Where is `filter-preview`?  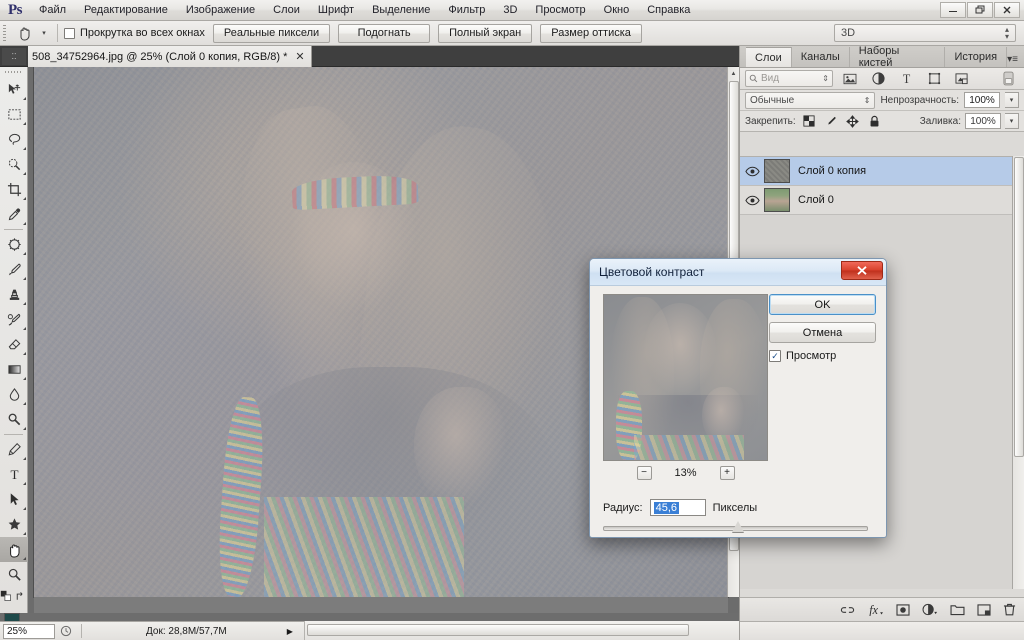
filter-preview is located at coordinates (685, 377).